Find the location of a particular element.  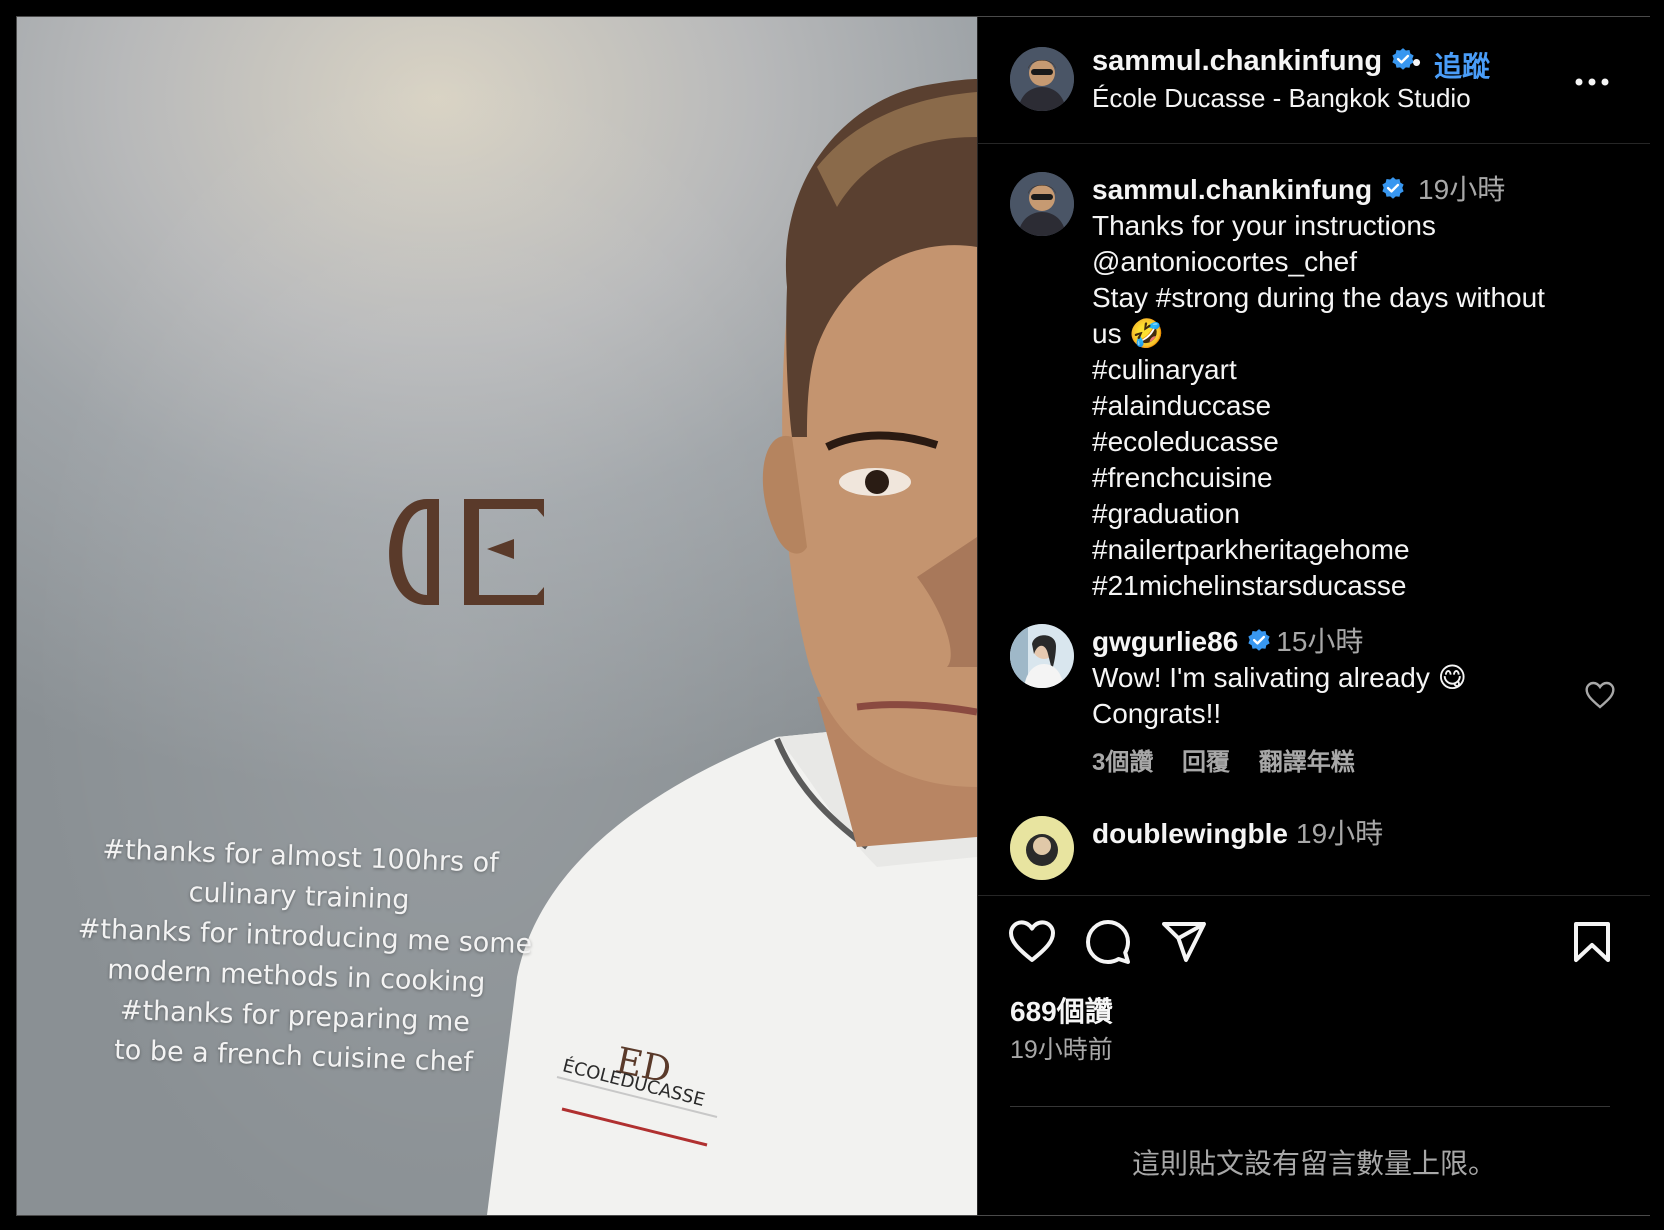

caption-time: 19小時 is located at coordinates (1461, 189).